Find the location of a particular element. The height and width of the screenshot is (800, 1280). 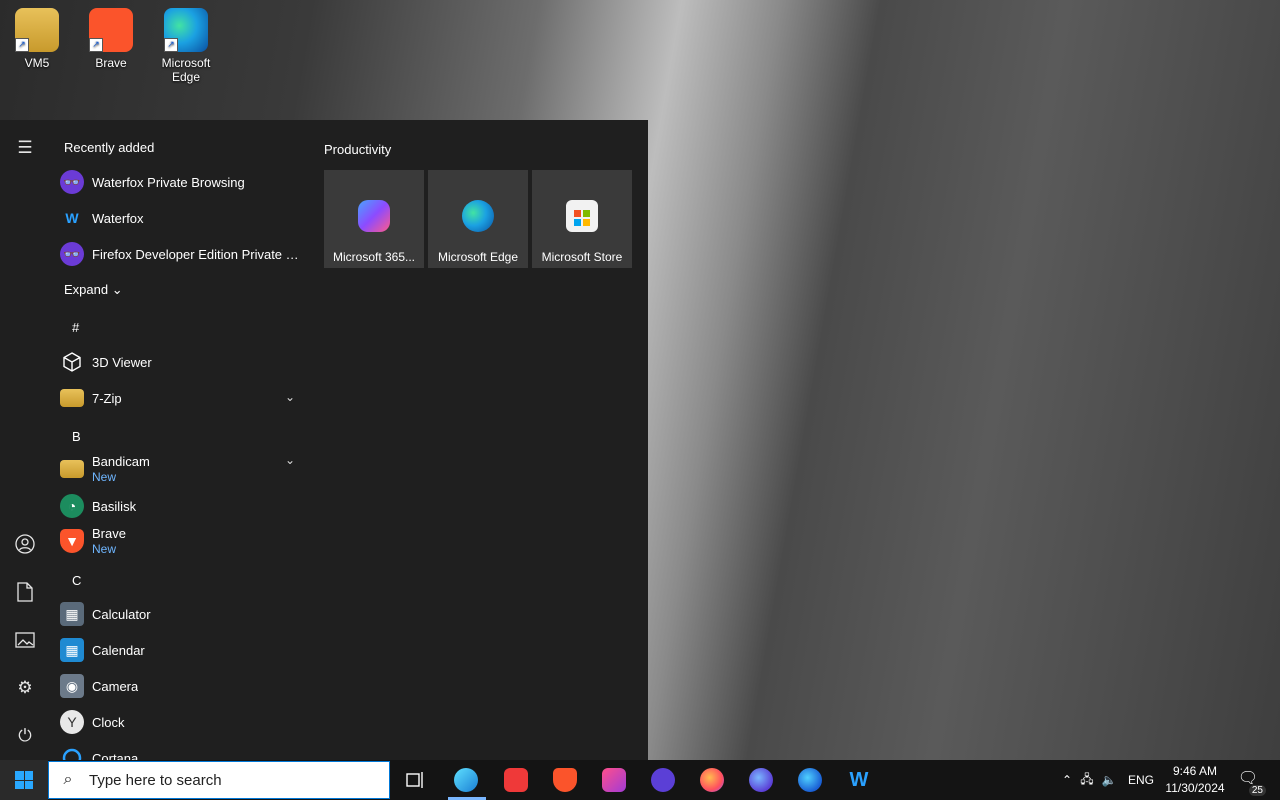

search-input is located at coordinates (234, 780).